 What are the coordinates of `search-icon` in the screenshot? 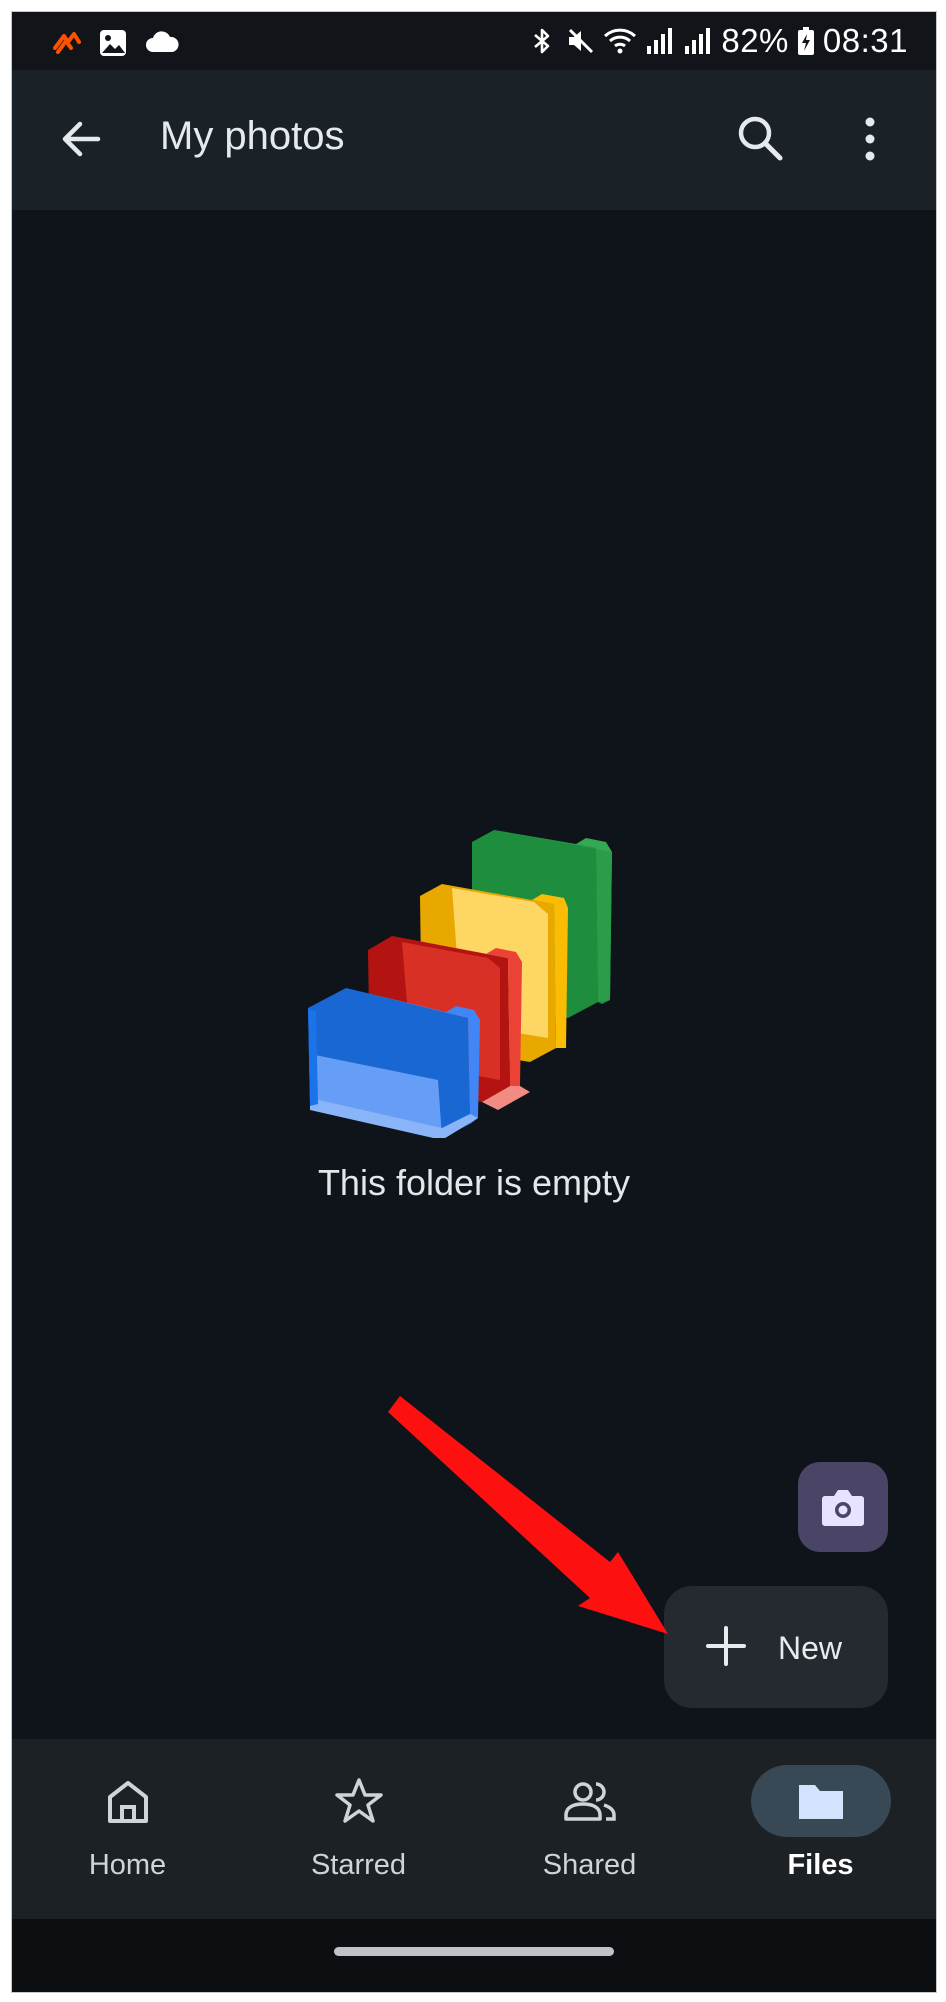 It's located at (761, 139).